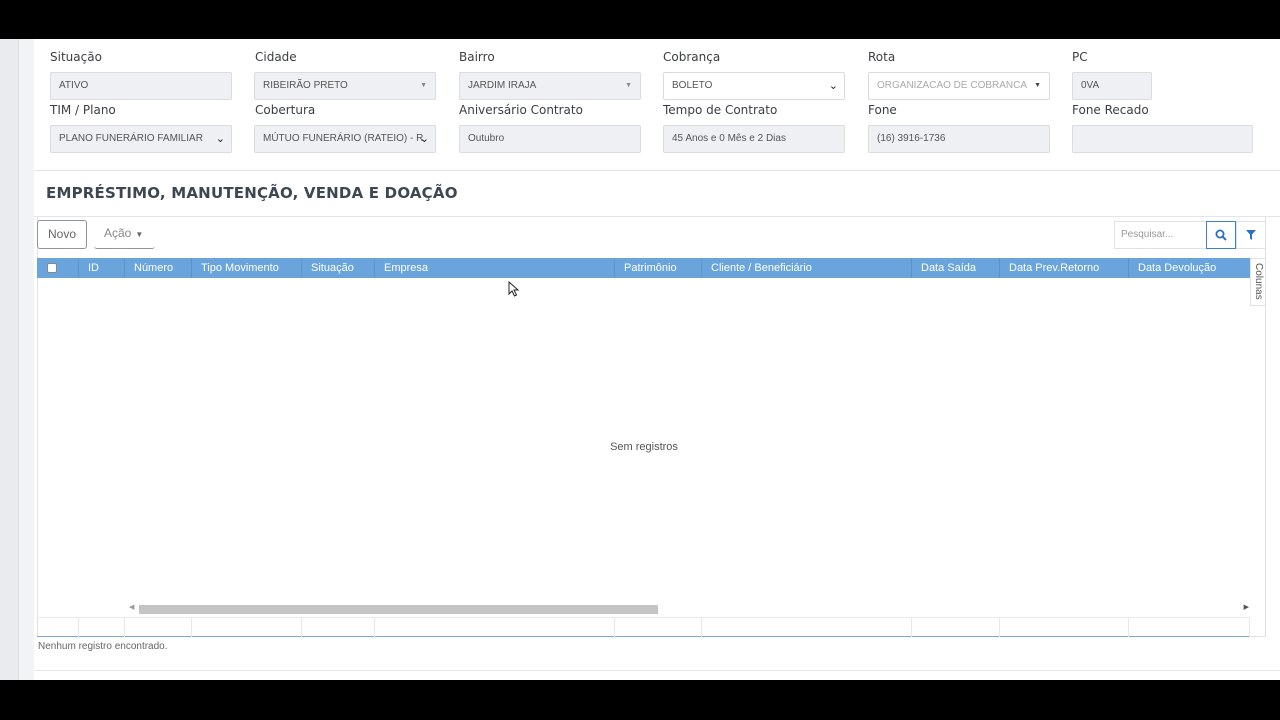 Image resolution: width=1280 pixels, height=720 pixels. What do you see at coordinates (118, 233) in the screenshot?
I see `acao-label: Ação` at bounding box center [118, 233].